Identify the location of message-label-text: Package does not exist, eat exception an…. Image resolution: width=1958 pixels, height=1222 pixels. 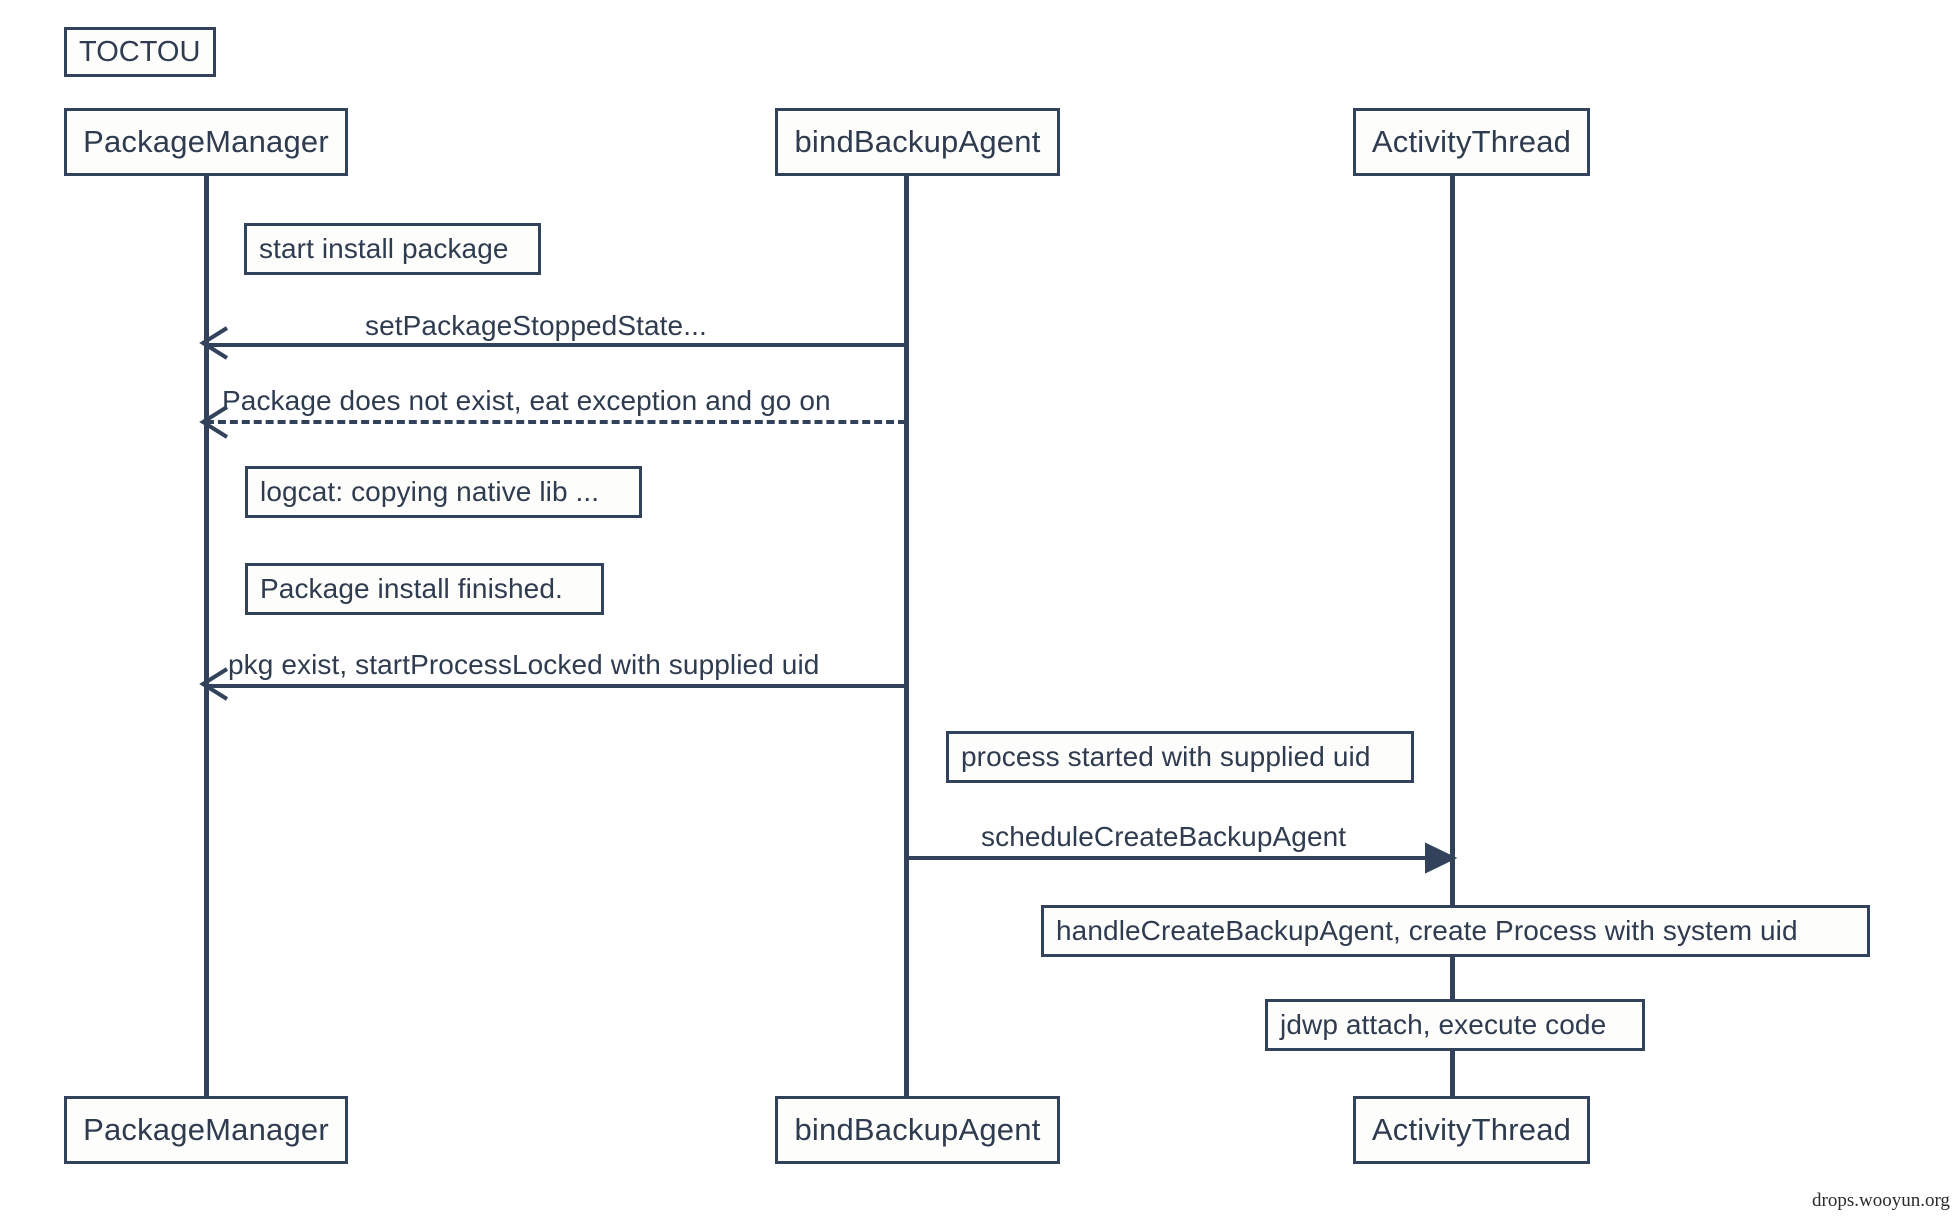
(526, 400).